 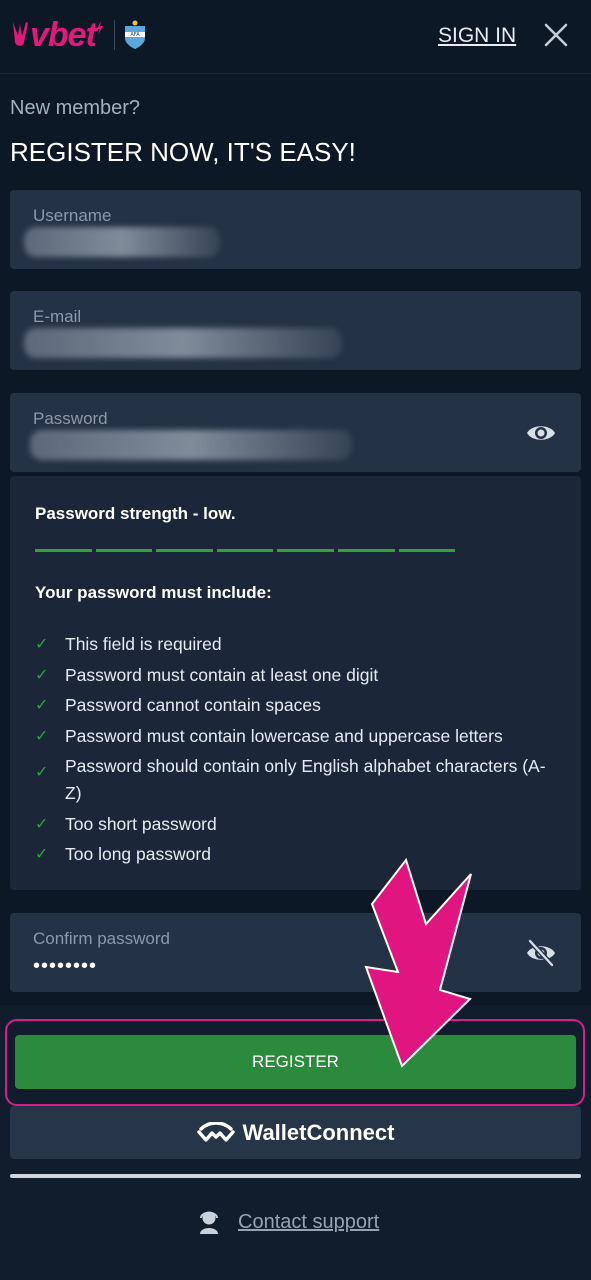 What do you see at coordinates (101, 938) in the screenshot?
I see `confirm-password-label: Confirm password` at bounding box center [101, 938].